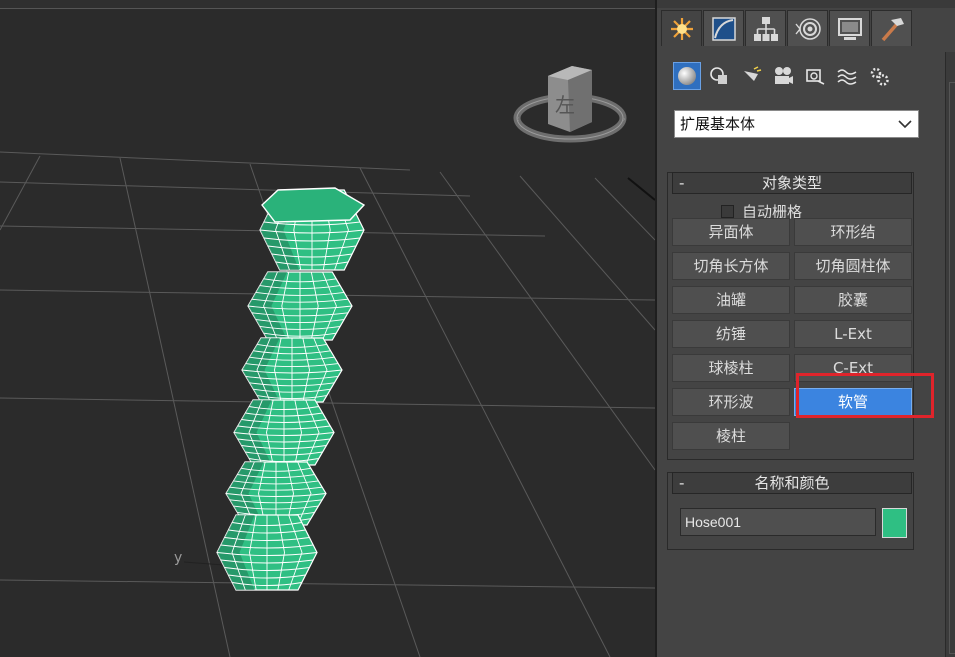 The height and width of the screenshot is (657, 955). I want to click on create-categories, so click(783, 76).